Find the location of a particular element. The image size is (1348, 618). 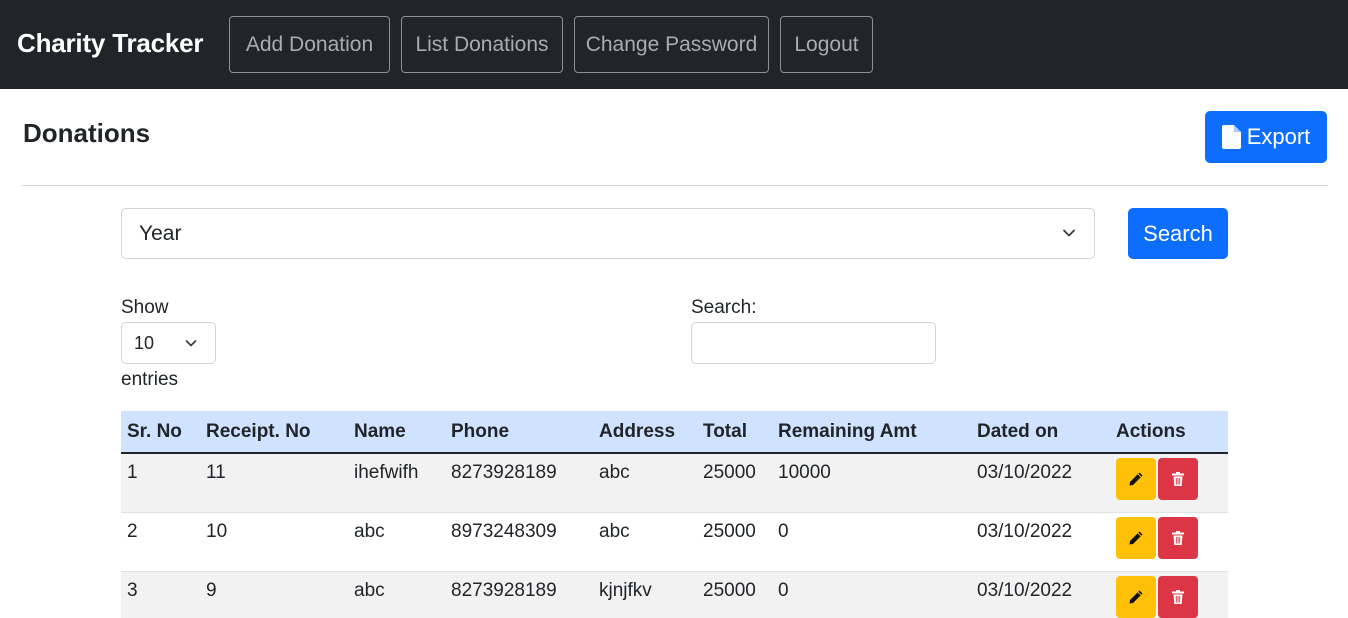

table-cell: 1 is located at coordinates (160, 483).